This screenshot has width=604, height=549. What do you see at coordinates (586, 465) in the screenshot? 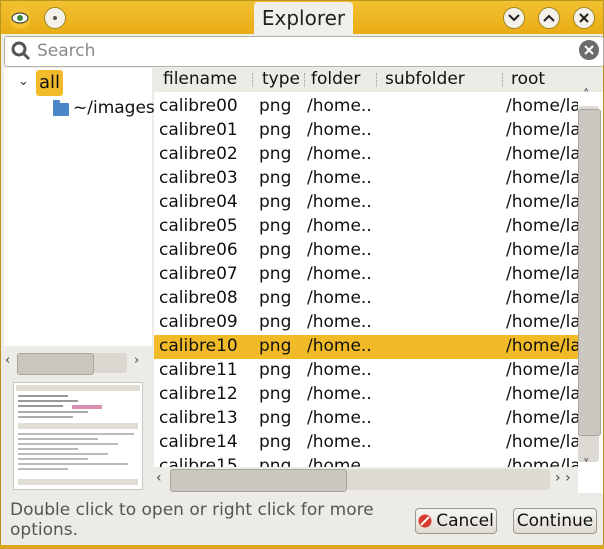
I see `scroll-down-icon: ˅` at bounding box center [586, 465].